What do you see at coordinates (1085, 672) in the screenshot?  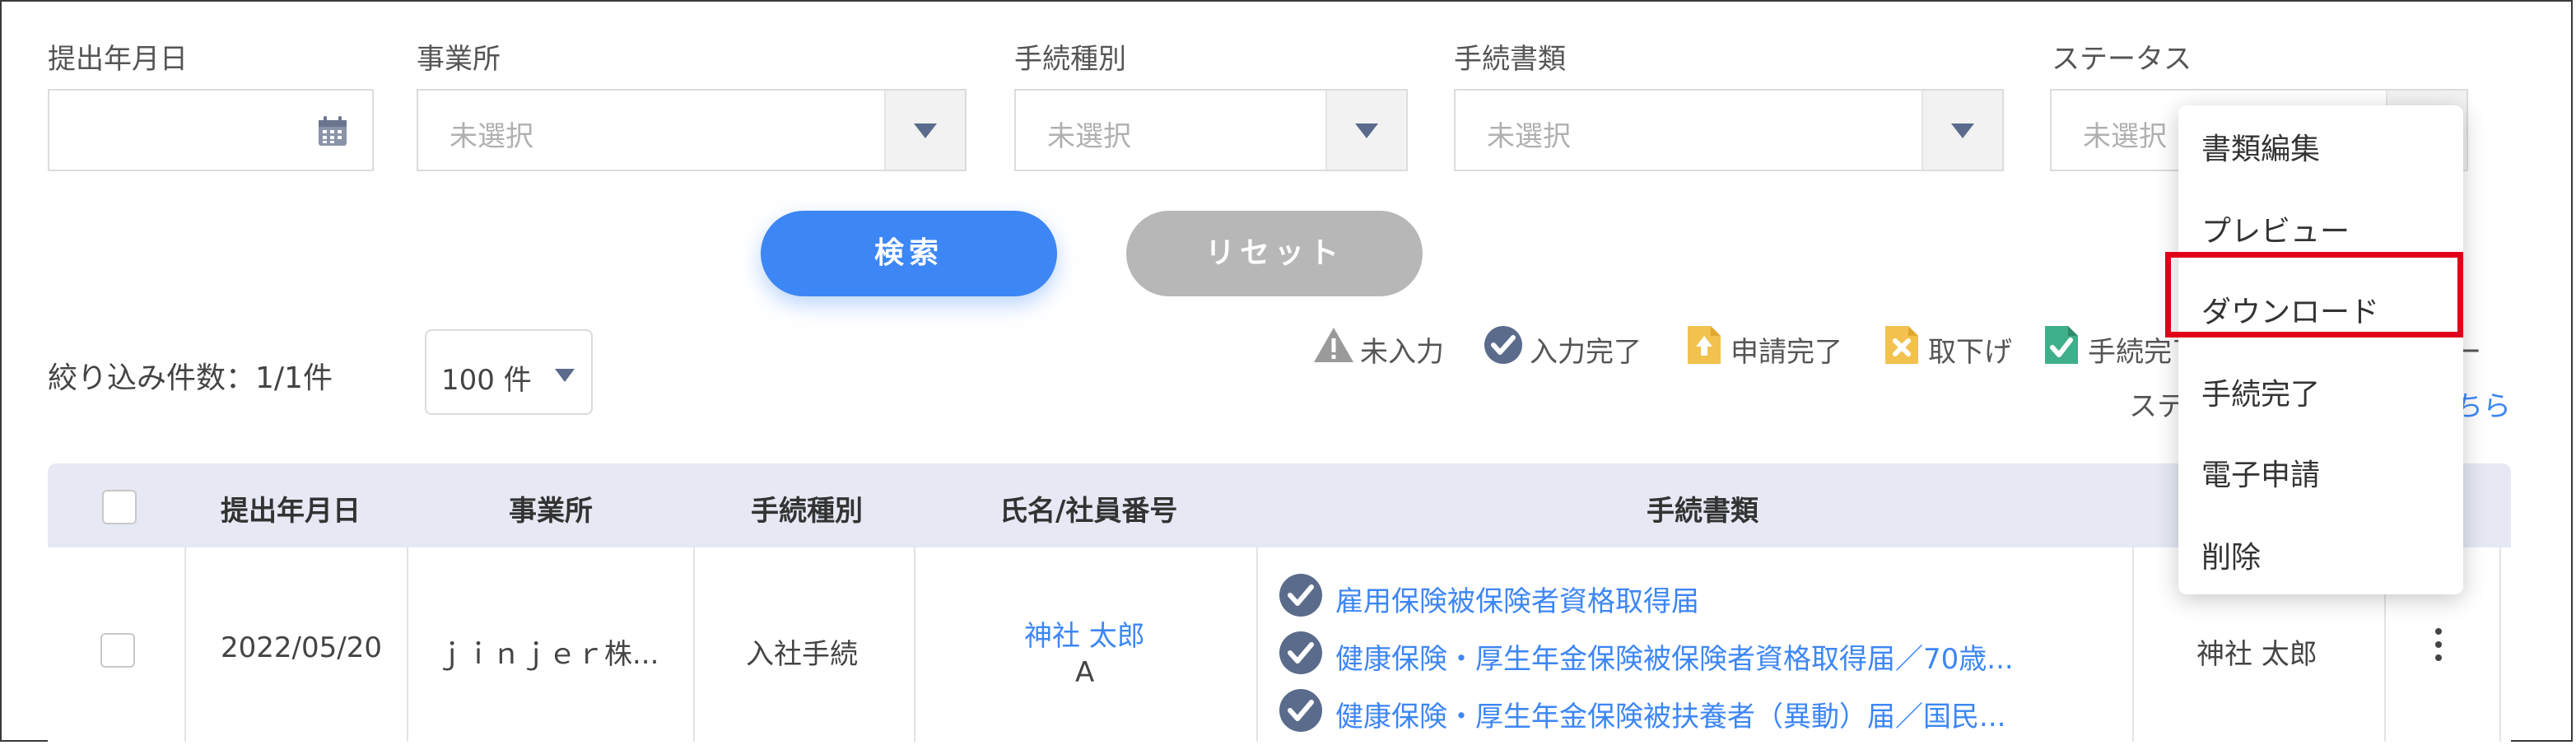 I see `row-employee-no: A` at bounding box center [1085, 672].